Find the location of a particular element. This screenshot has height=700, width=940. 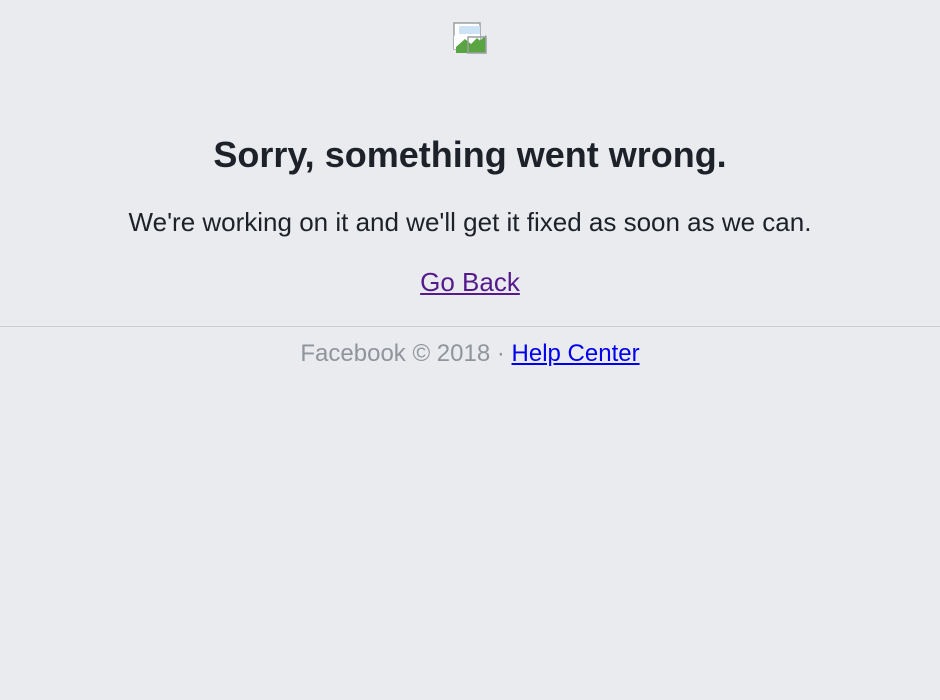

go-back-link: Go Back is located at coordinates (470, 282).